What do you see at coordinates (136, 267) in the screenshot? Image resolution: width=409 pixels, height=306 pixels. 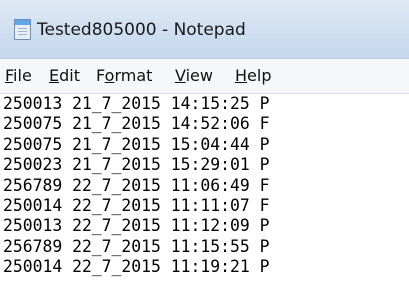 I see `text-line: 250014 22_7_2015 11:19:21 P` at bounding box center [136, 267].